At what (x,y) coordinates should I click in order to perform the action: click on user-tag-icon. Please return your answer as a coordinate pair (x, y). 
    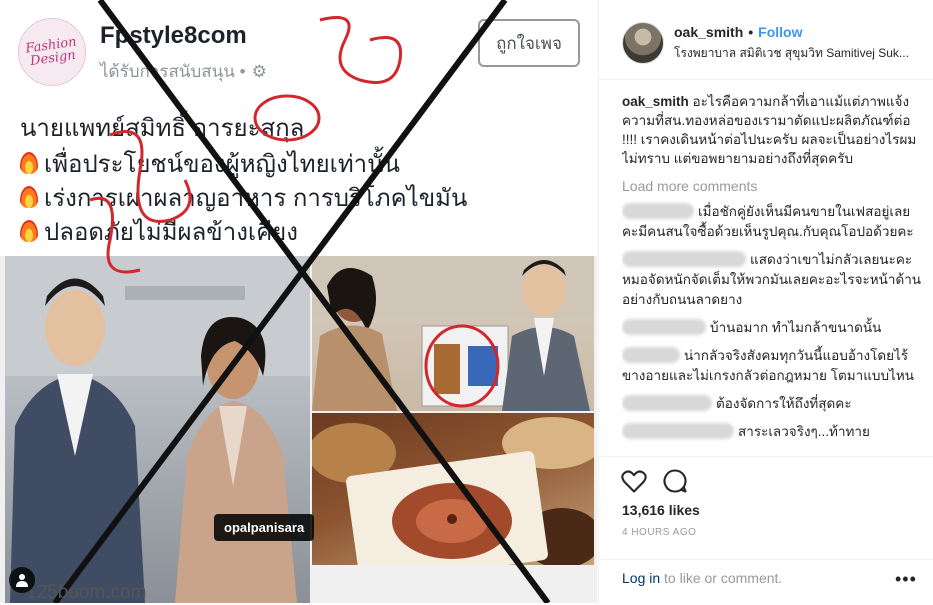
    Looking at the image, I should click on (22, 580).